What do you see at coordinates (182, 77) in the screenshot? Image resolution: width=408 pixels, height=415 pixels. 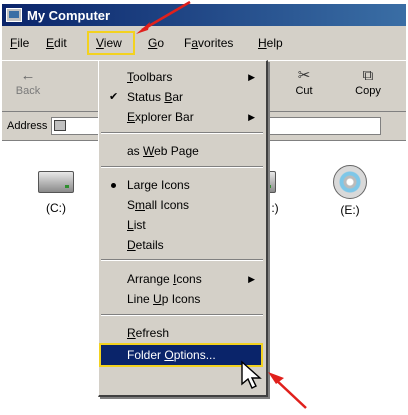 I see `menu-toolbars: Toolbars ▶` at bounding box center [182, 77].